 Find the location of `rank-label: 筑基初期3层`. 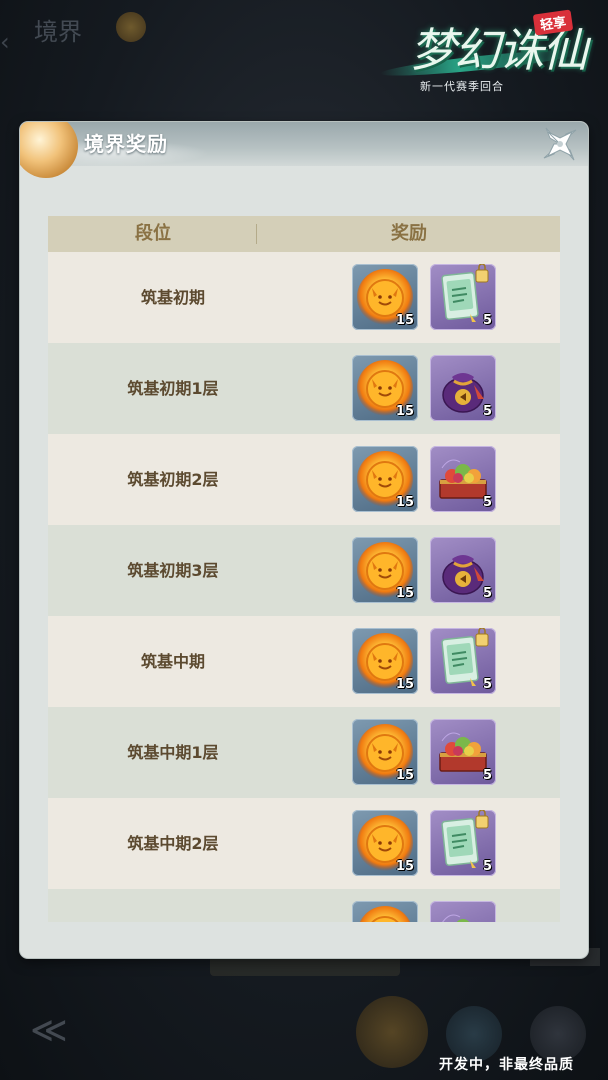

rank-label: 筑基初期3层 is located at coordinates (173, 570).